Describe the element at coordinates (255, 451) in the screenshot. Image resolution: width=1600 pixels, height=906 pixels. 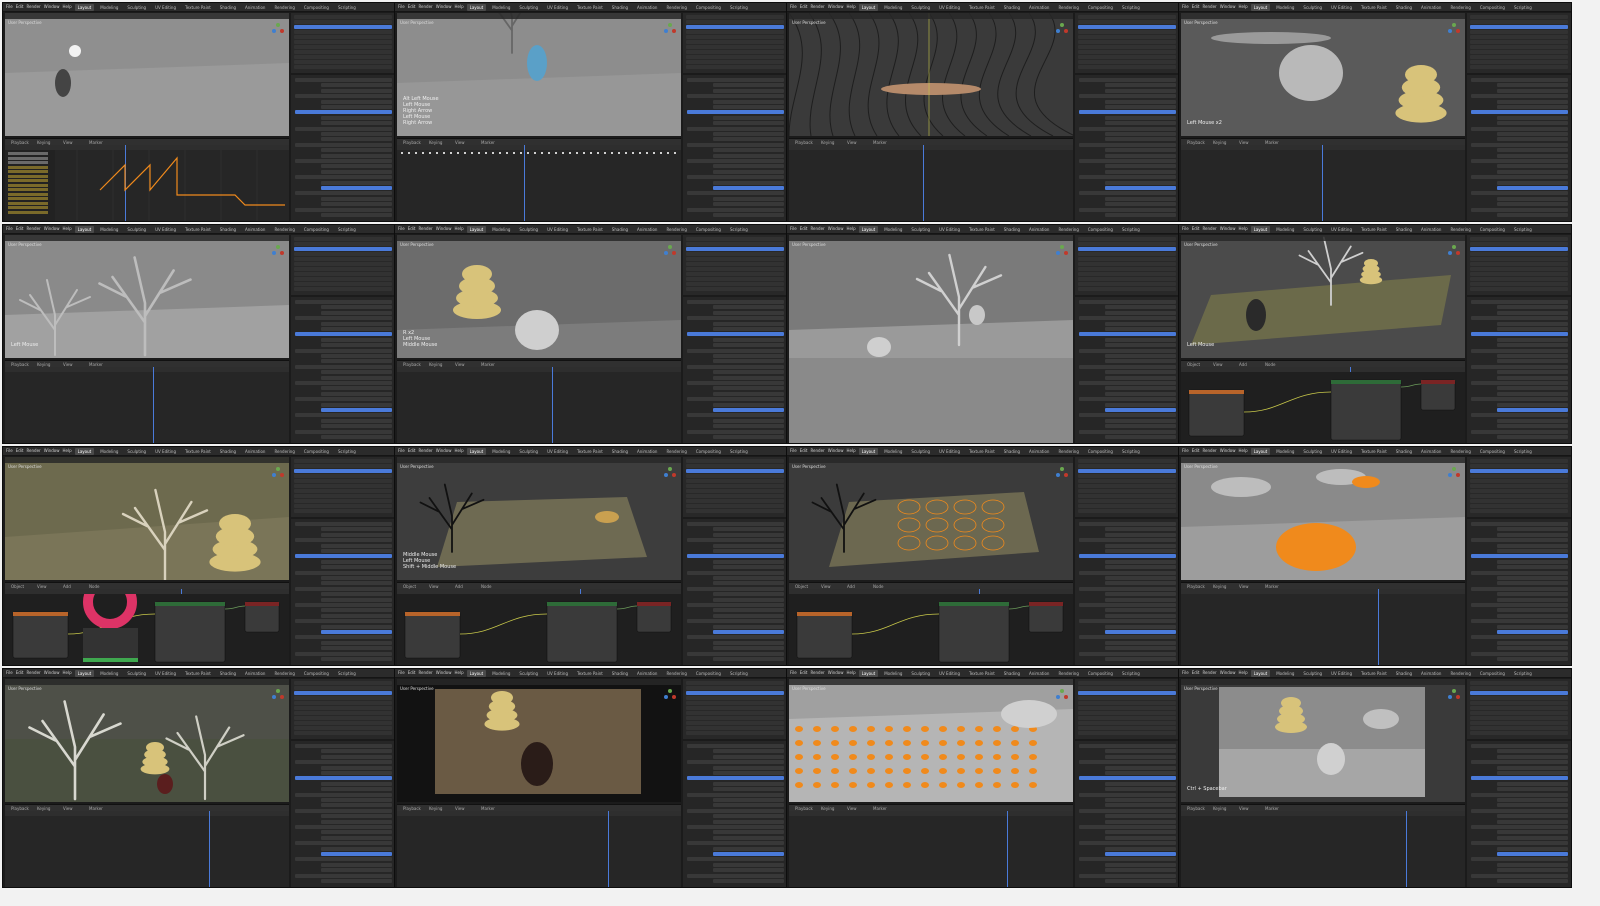
I see `tab-animation: Animation` at that location.